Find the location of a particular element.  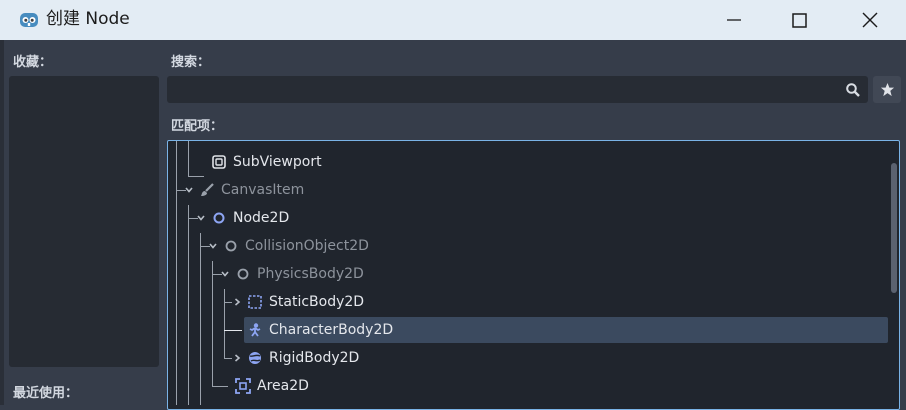

tree-item-label: Area2D is located at coordinates (283, 386).